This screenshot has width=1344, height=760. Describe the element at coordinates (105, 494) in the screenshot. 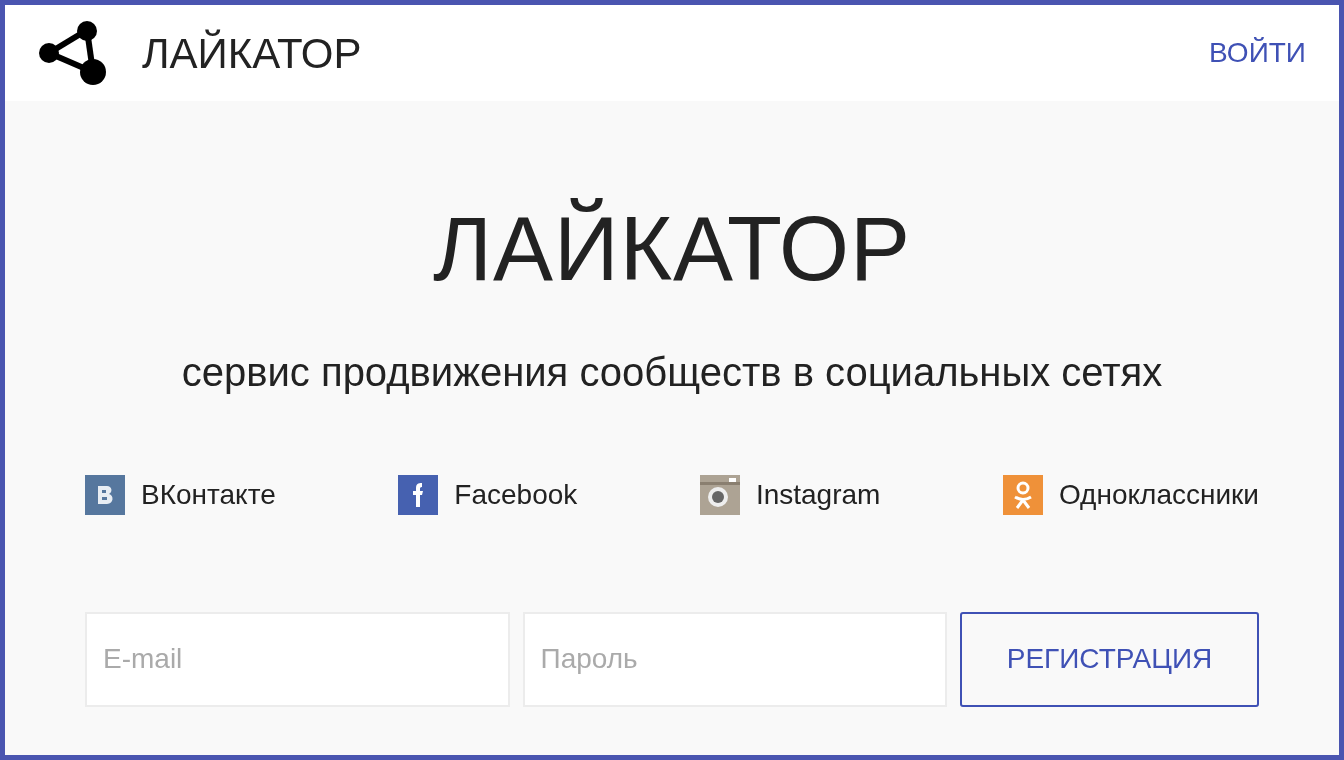

I see `vk-icon` at that location.